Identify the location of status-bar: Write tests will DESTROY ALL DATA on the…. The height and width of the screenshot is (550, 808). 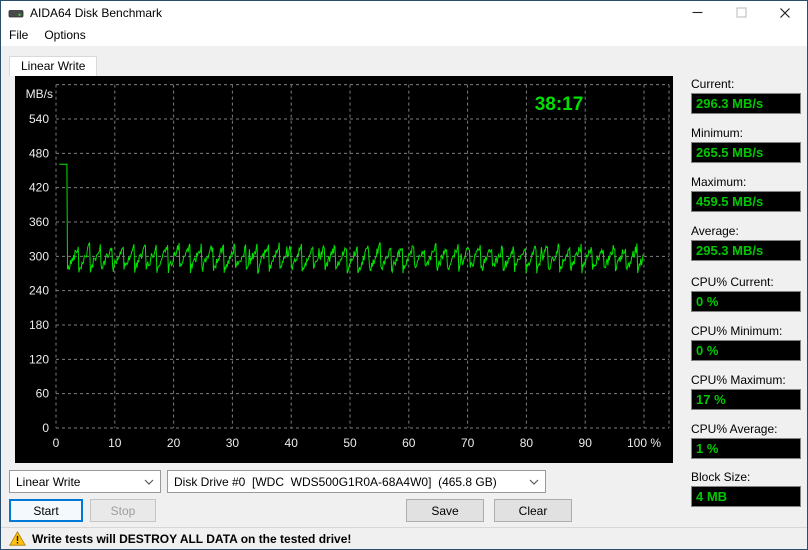
(404, 538).